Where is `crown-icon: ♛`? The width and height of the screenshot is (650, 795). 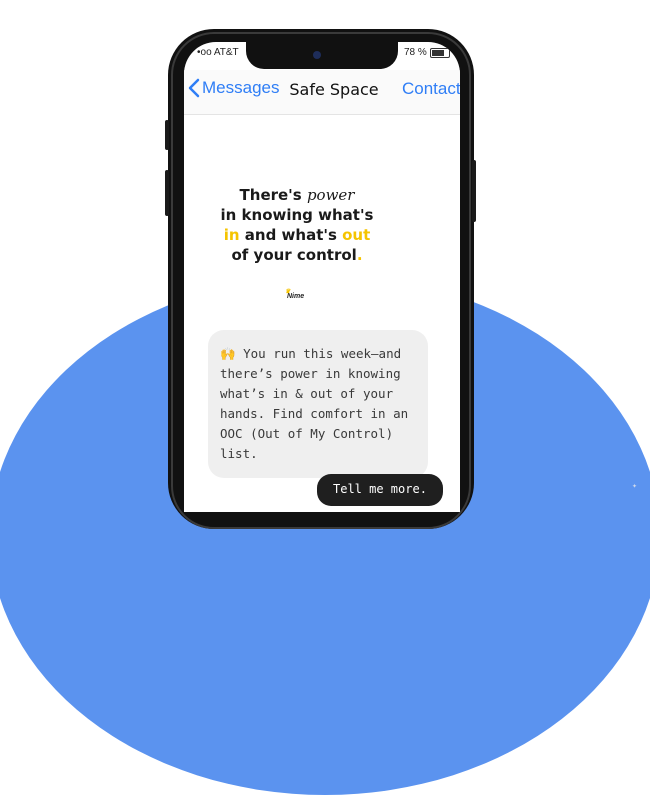 crown-icon: ♛ is located at coordinates (288, 292).